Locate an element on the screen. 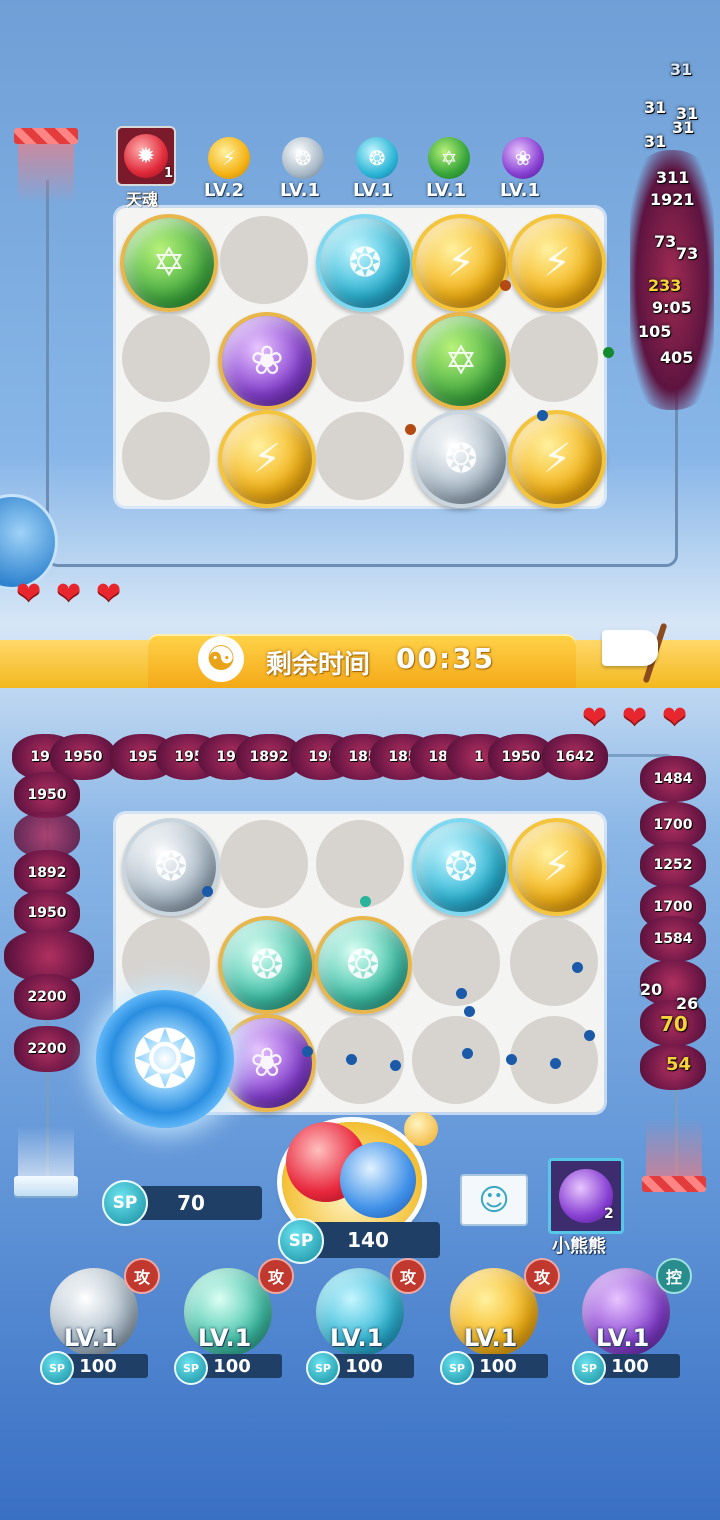 The image size is (720, 1520). opponent-level-4: LV.1 is located at coordinates (446, 190).